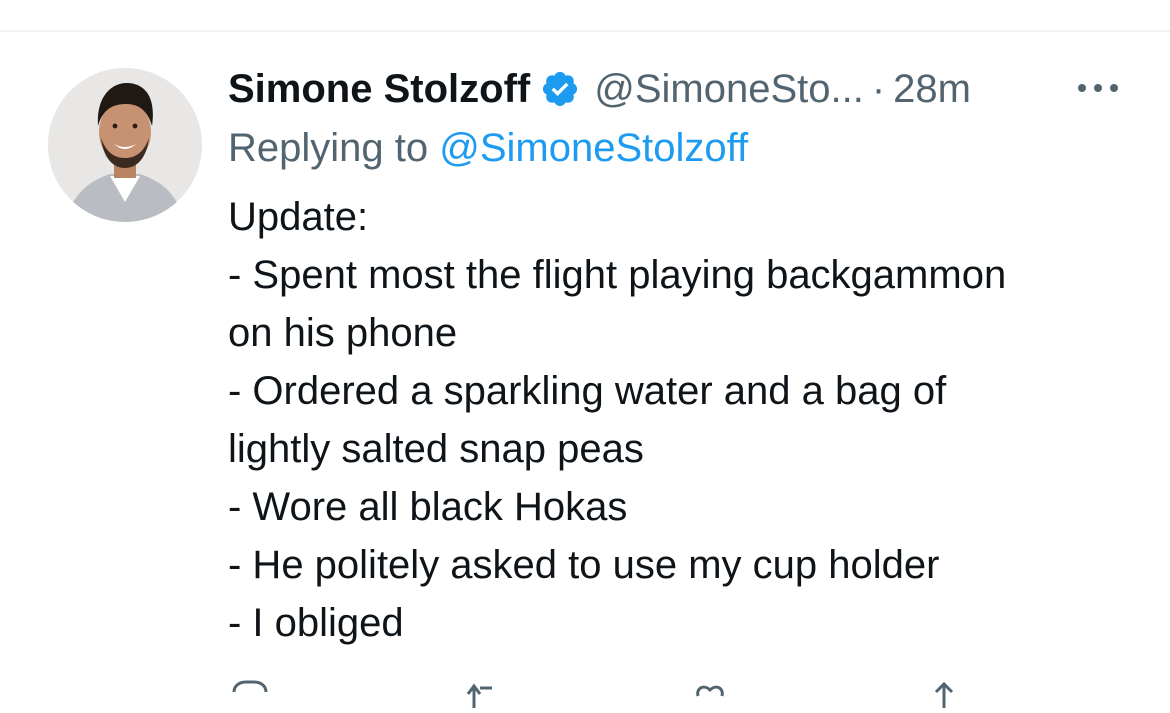 The width and height of the screenshot is (1170, 713). What do you see at coordinates (334, 148) in the screenshot?
I see `reply-prefix: Replying to` at bounding box center [334, 148].